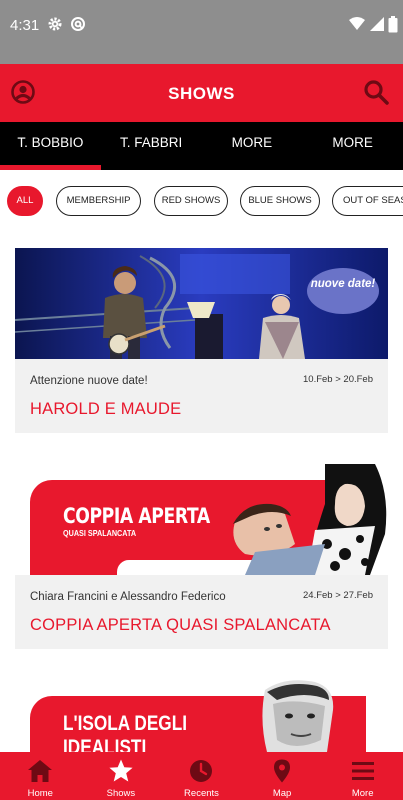 The width and height of the screenshot is (403, 800). Describe the element at coordinates (352, 146) in the screenshot. I see `tab-more-2: MORE` at that location.